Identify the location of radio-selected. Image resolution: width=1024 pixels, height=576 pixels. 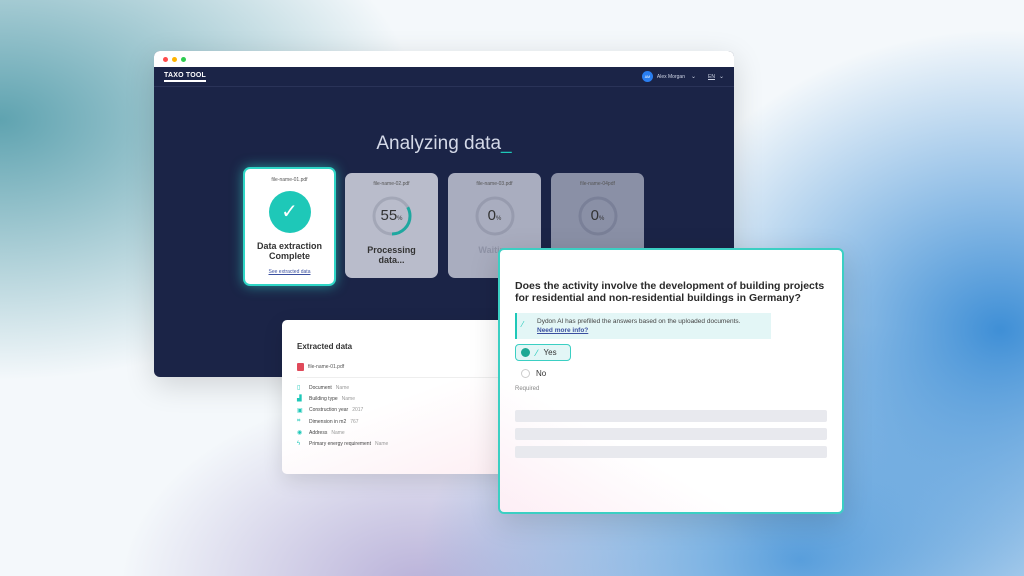
(525, 352).